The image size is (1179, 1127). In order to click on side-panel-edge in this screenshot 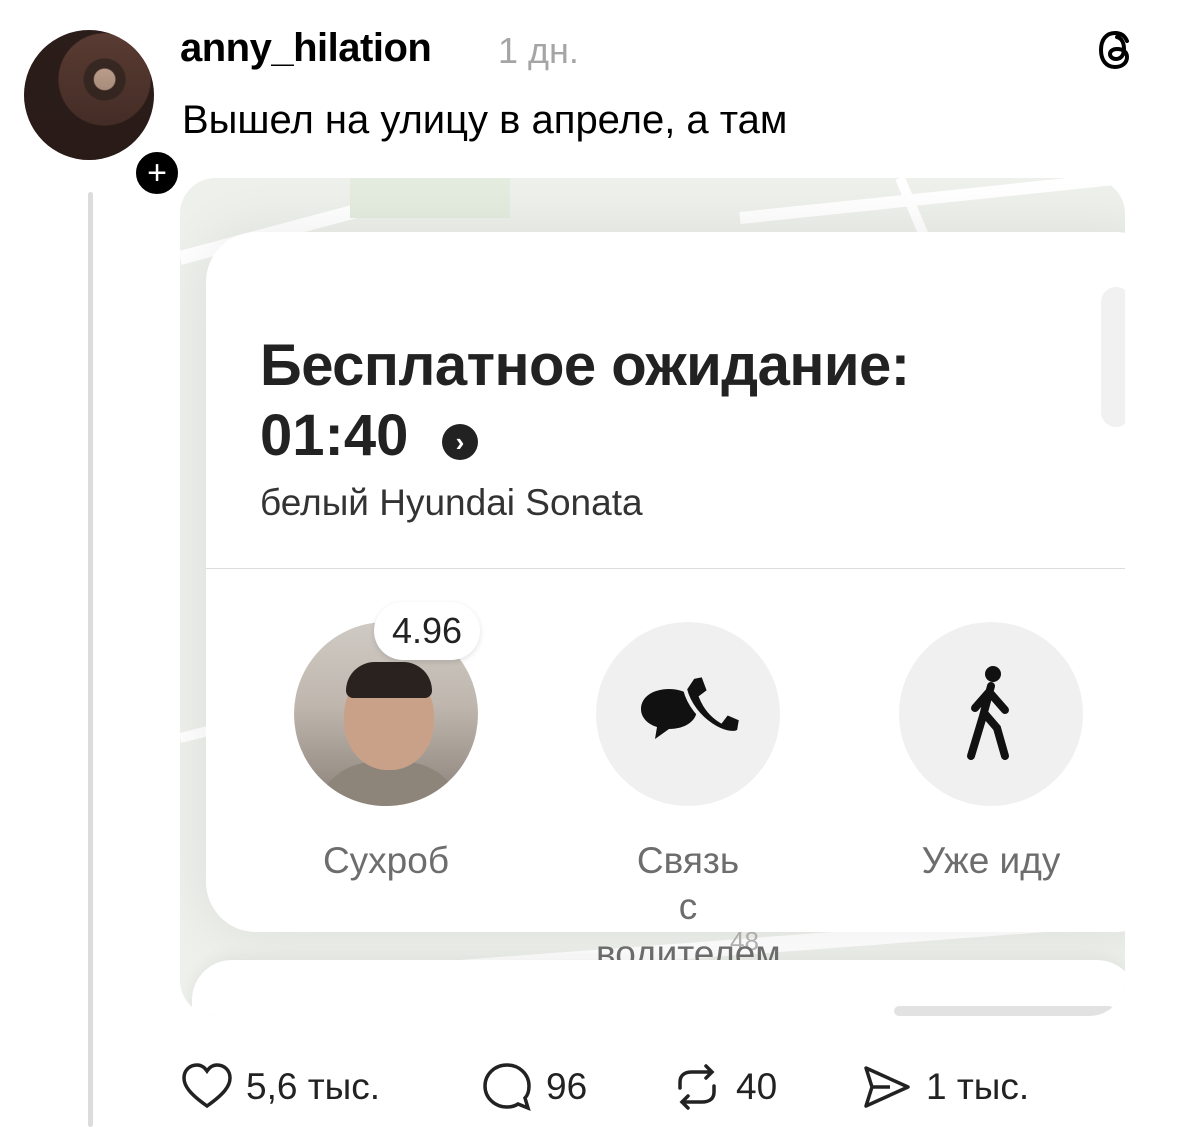, I will do `click(1113, 357)`.